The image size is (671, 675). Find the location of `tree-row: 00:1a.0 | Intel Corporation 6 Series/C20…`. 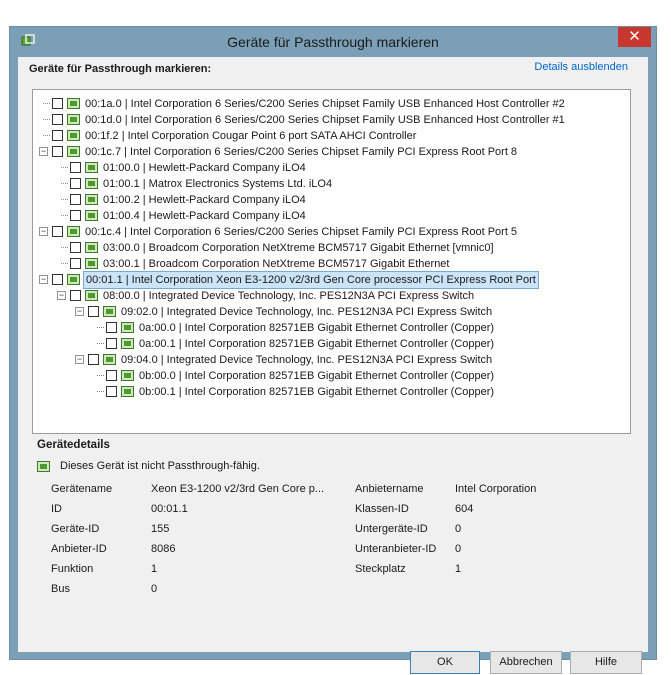

tree-row: 00:1a.0 | Intel Corporation 6 Series/C20… is located at coordinates (319, 104).